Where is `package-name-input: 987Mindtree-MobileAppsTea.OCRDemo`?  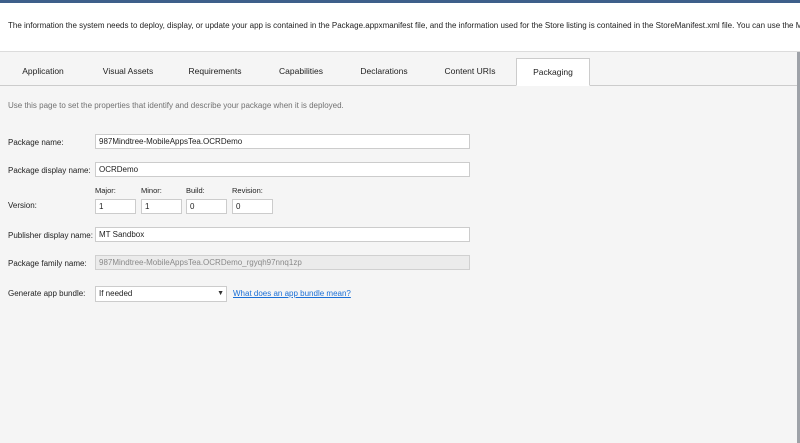
package-name-input: 987Mindtree-MobileAppsTea.OCRDemo is located at coordinates (282, 141).